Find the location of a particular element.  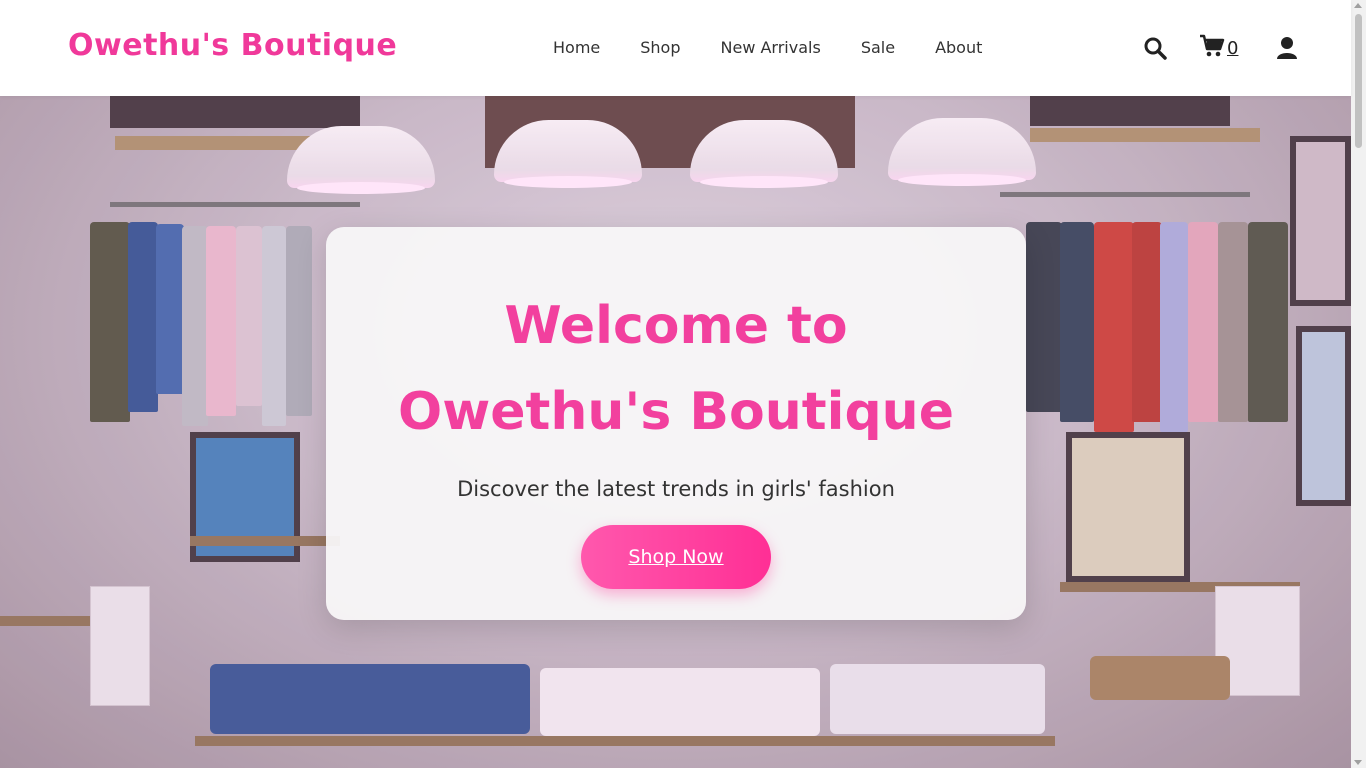

hero-title-line-2: Owethu's Boutique is located at coordinates (676, 412).